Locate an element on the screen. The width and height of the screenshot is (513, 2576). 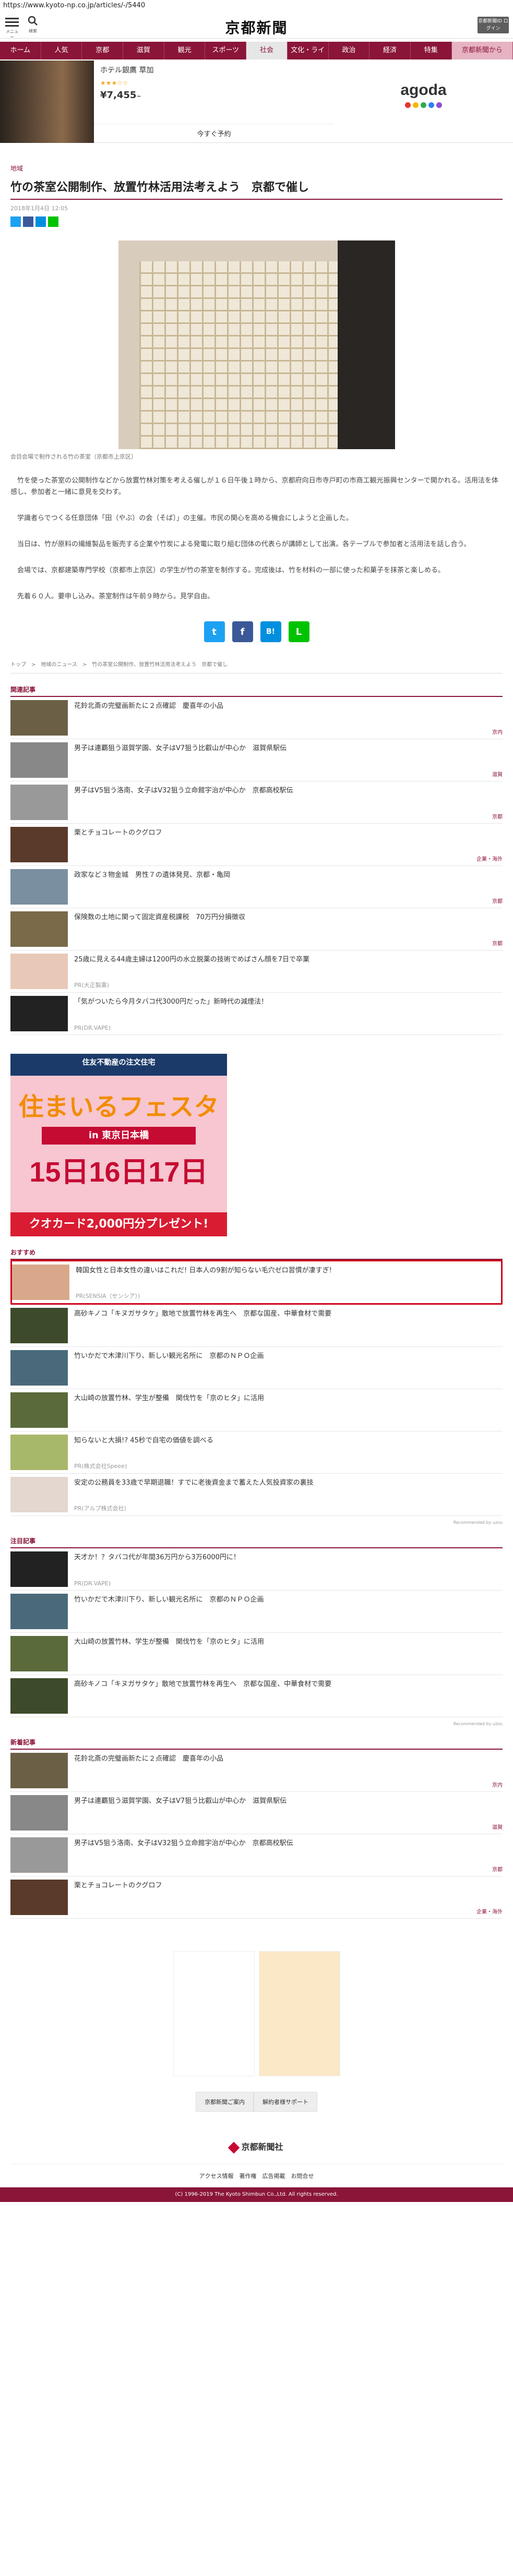
list-item: 男子は連覇狙う滋賀学園、女子はV7狙う比叡山が中心か 滋賀県駅伝滋賀 is located at coordinates (256, 1813).